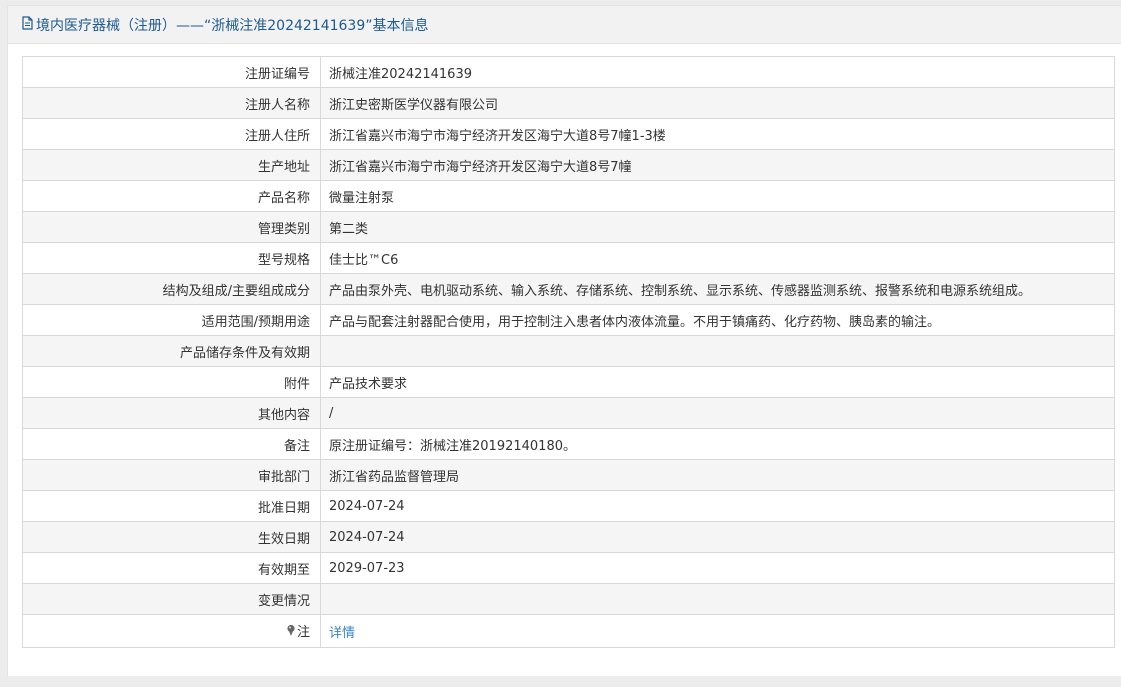 This screenshot has width=1121, height=687. I want to click on row-label: 型号规格, so click(171, 258).